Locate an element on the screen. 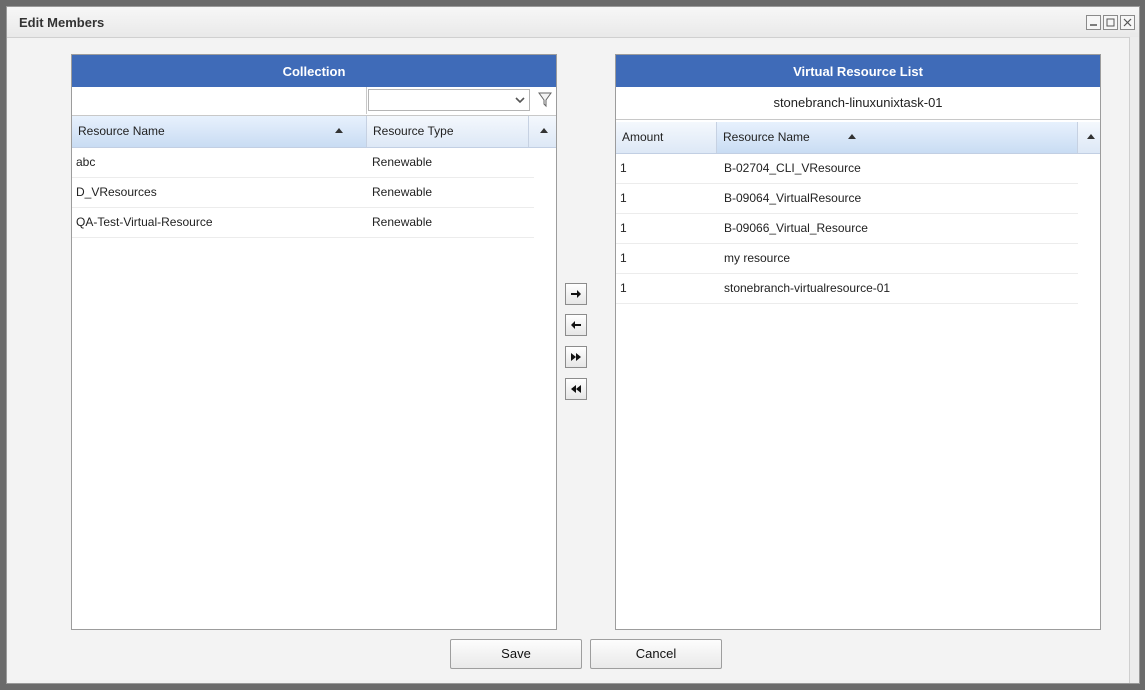 The image size is (1145, 690). remove-selected-button is located at coordinates (576, 325).